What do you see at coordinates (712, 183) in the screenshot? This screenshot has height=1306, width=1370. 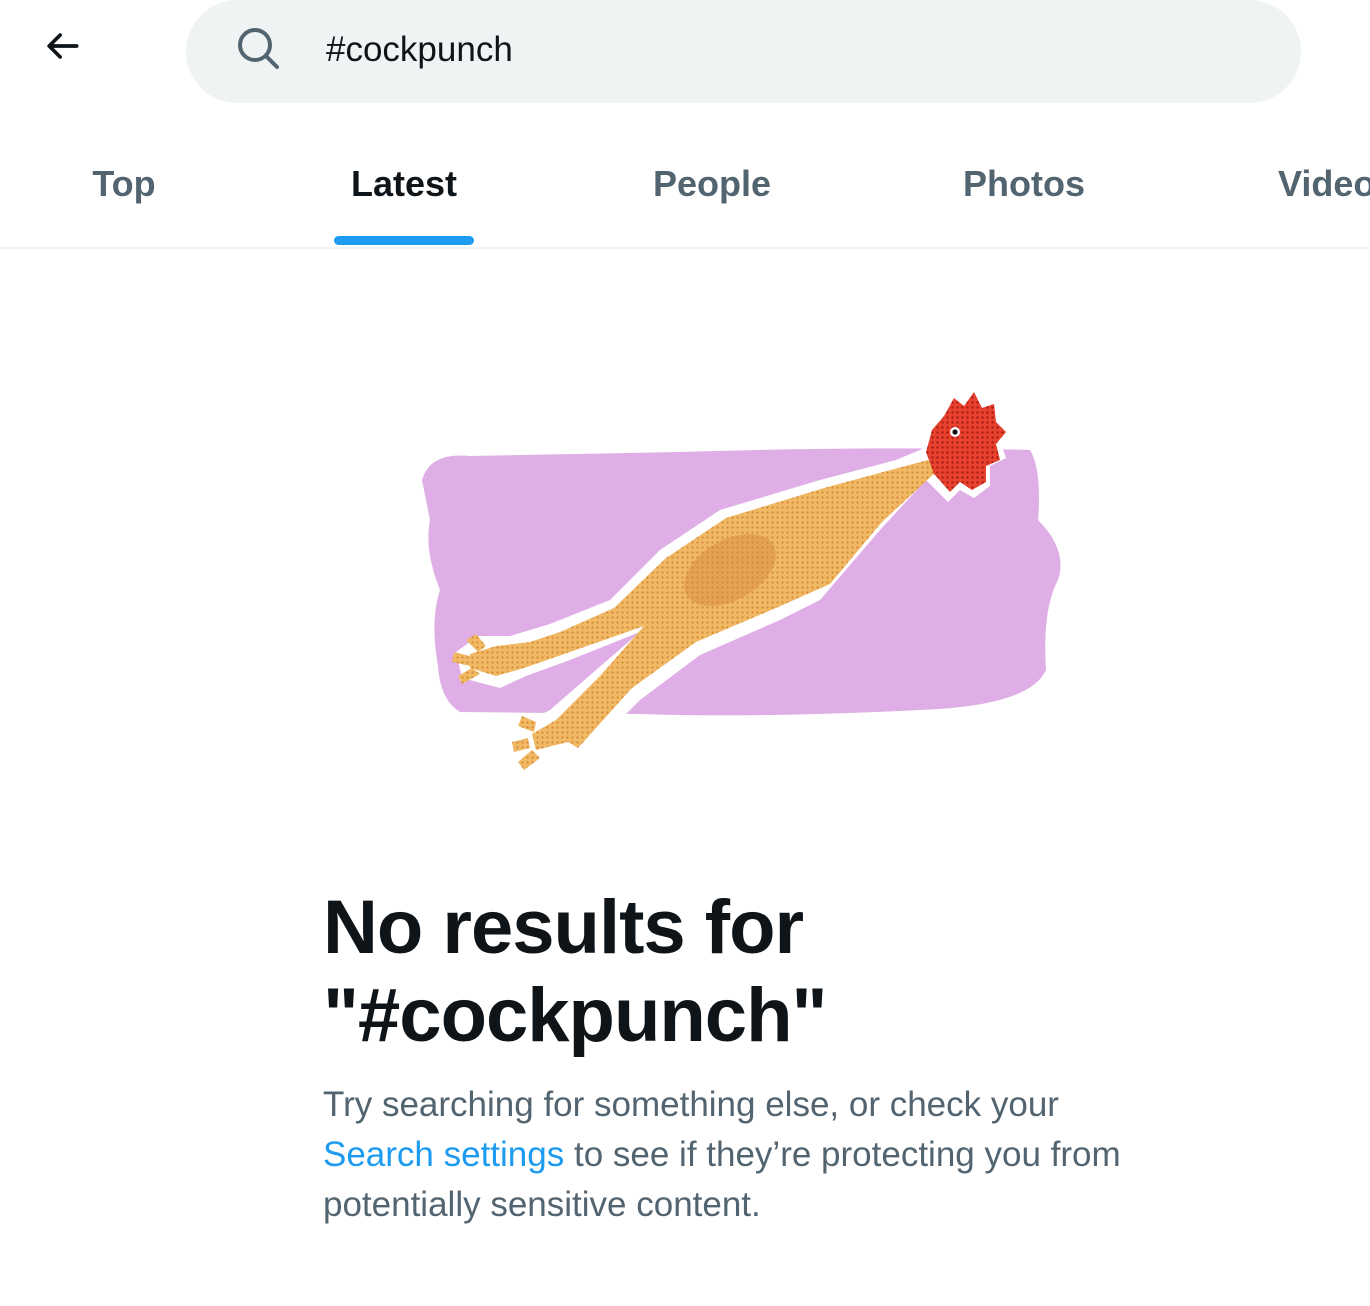 I see `tab-people: People` at bounding box center [712, 183].